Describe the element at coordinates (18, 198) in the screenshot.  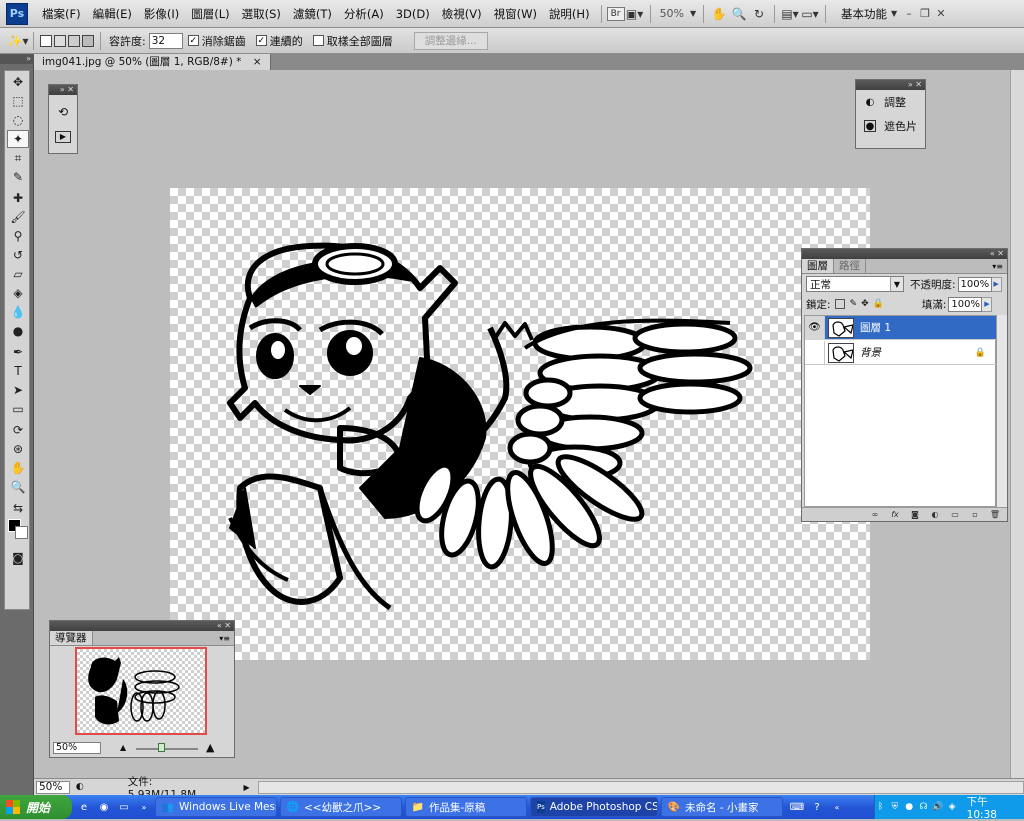
I see `healing-brush-tool-icon: ✚` at that location.